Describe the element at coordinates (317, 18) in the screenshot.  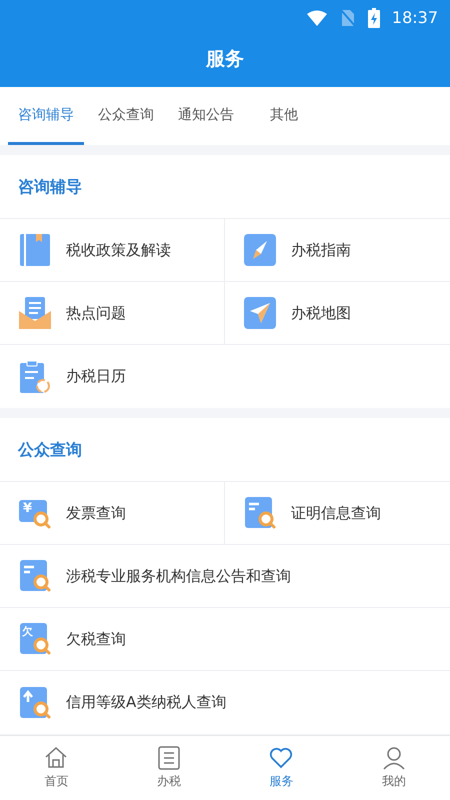
I see `wifi-icon` at that location.